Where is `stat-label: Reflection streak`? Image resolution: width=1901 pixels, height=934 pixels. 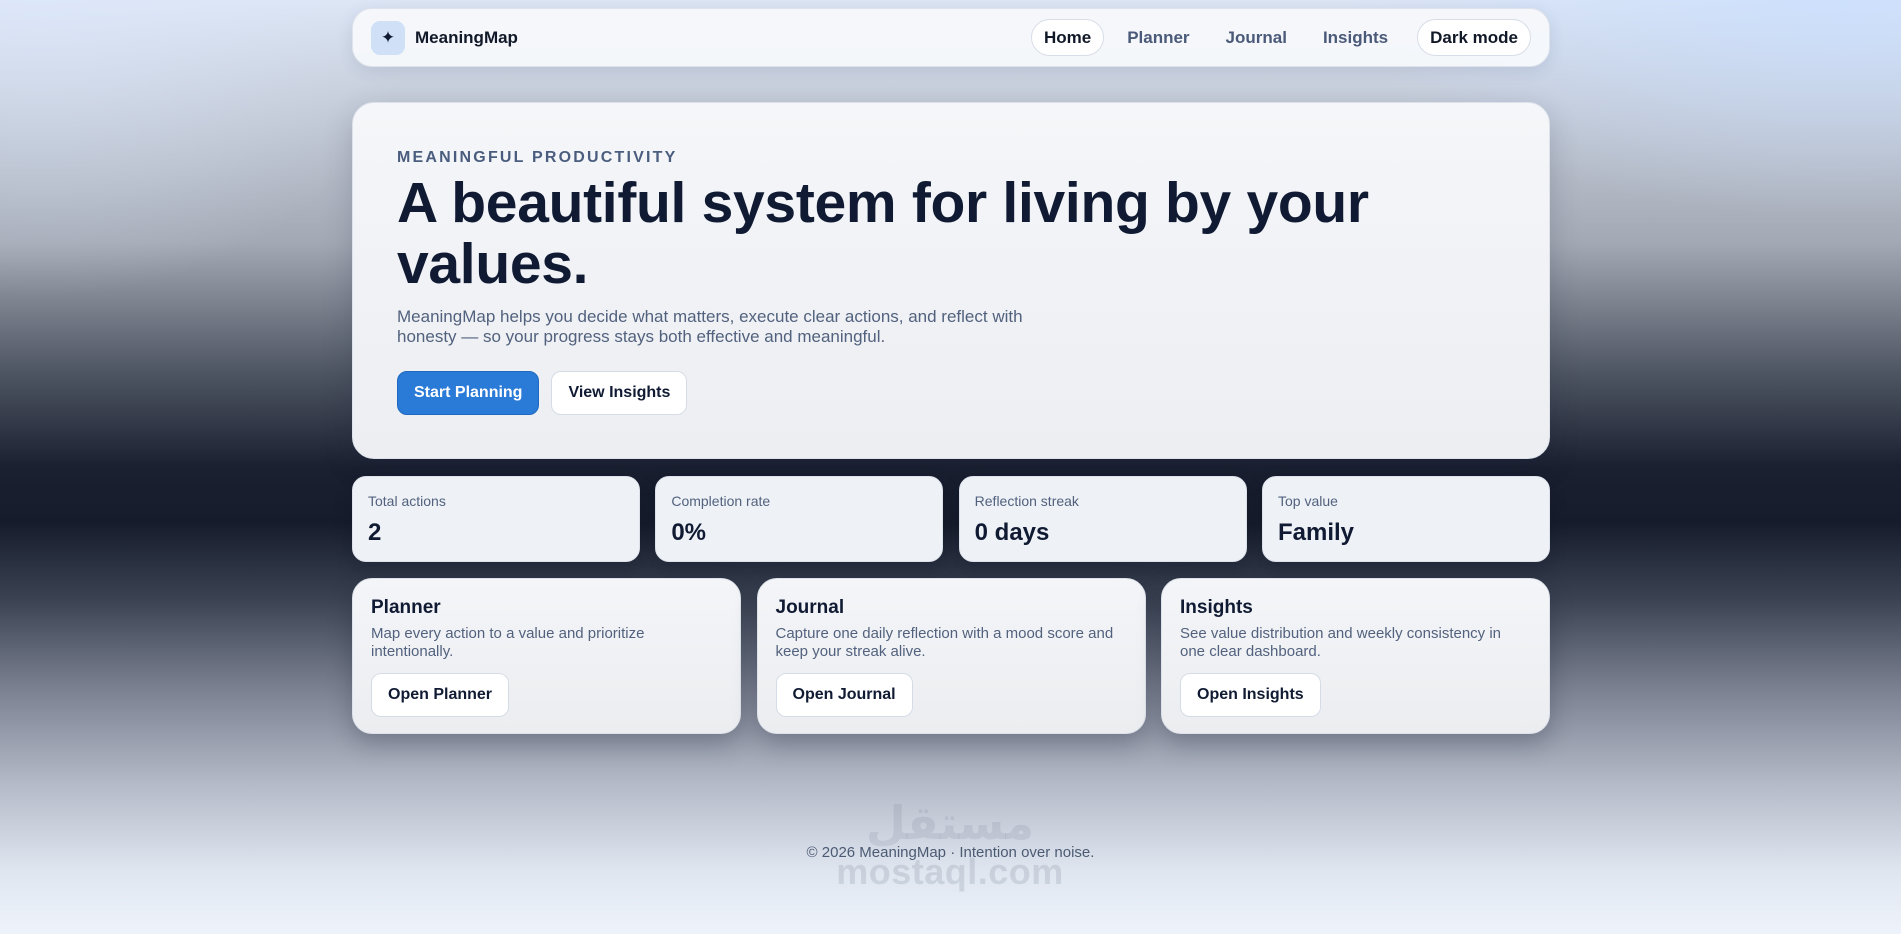
stat-label: Reflection streak is located at coordinates (1026, 501).